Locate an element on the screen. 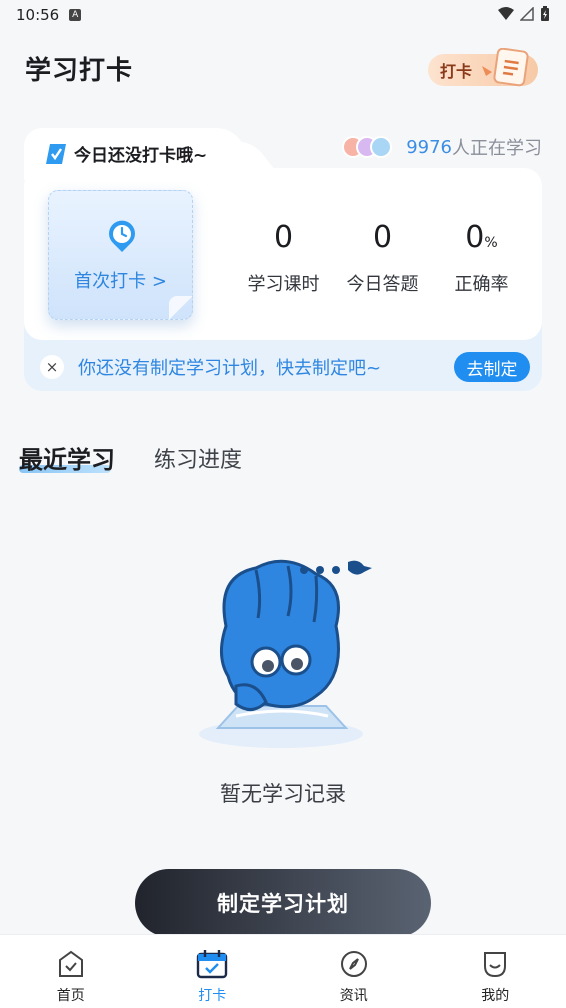 The image size is (566, 1008). empty-mascot-illustration is located at coordinates (285, 653).